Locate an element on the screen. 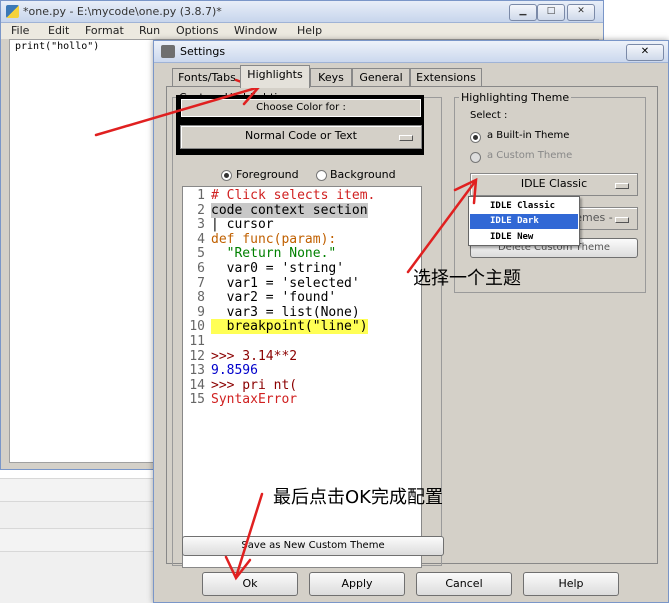  annotation-choose-theme: 选择一个主题 is located at coordinates (467, 278).